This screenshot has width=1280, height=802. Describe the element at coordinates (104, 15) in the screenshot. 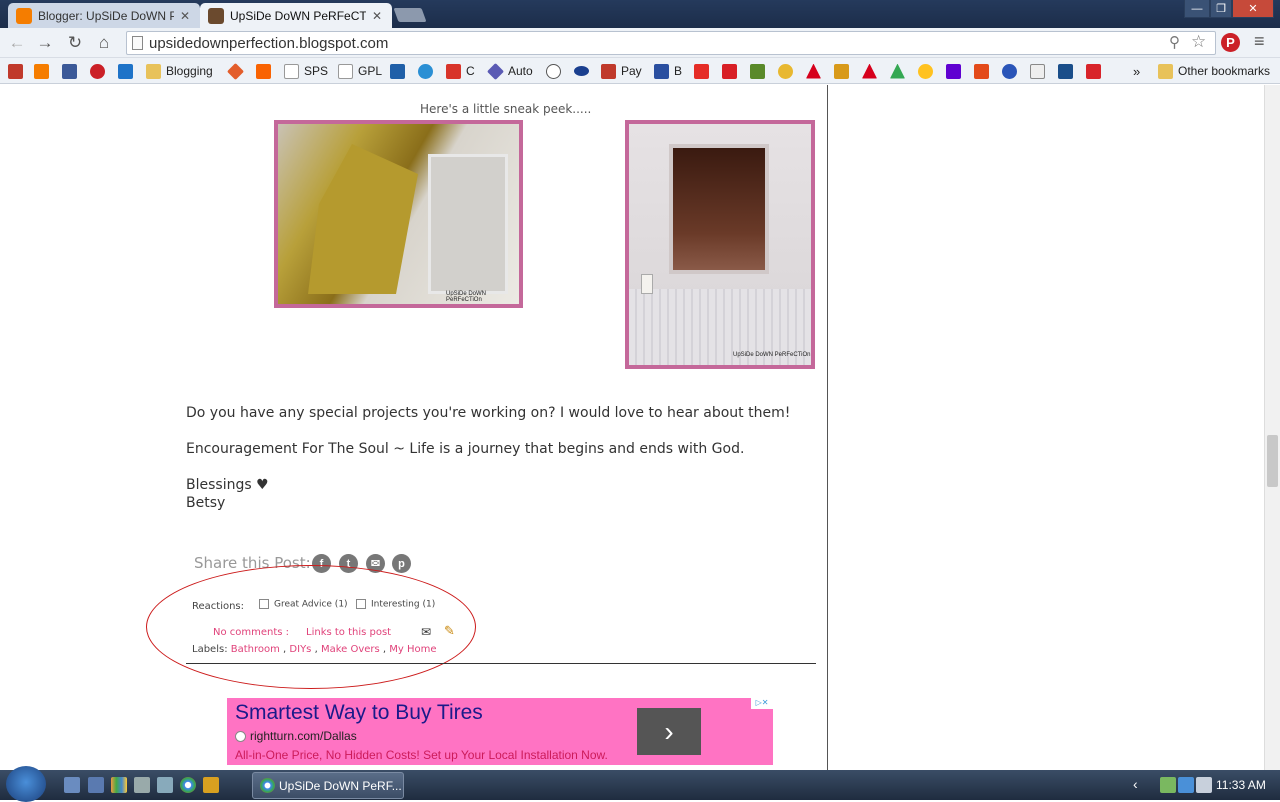

I see `tab-blogger: Blogger: UpSiDe DoWN Pe ✕` at that location.